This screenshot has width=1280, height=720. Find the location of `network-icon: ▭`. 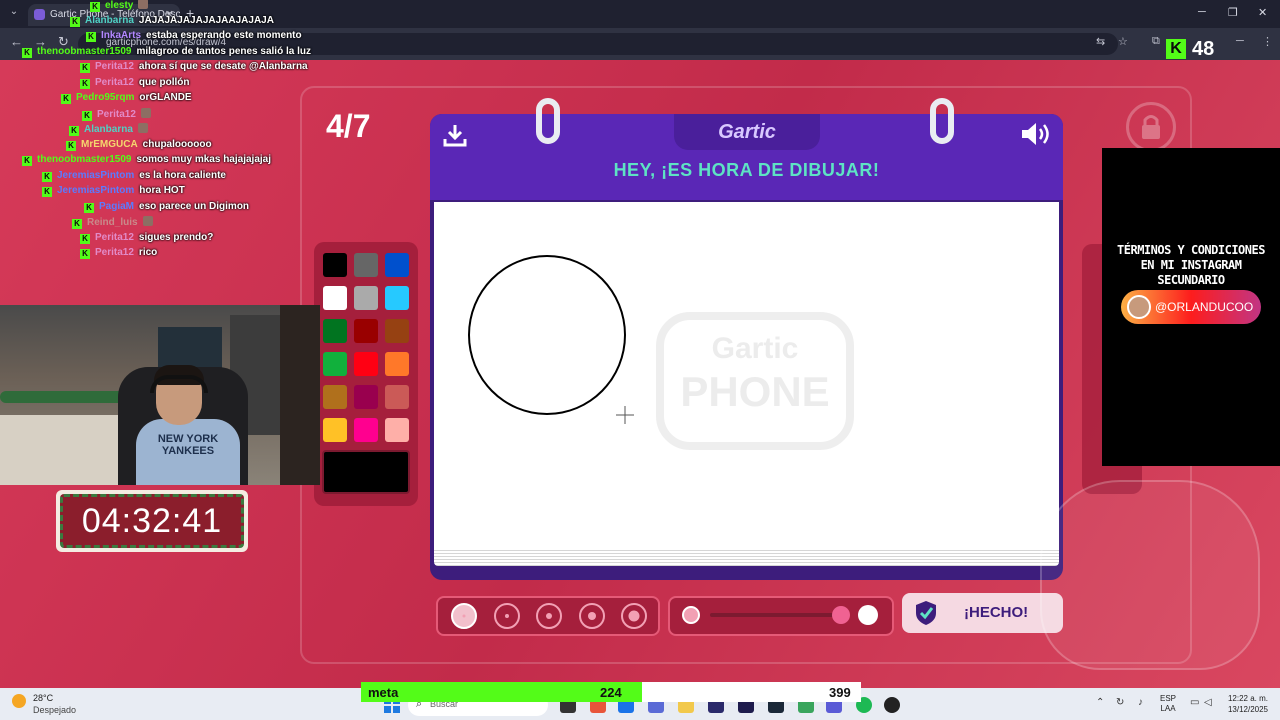

network-icon: ▭ is located at coordinates (1194, 702).